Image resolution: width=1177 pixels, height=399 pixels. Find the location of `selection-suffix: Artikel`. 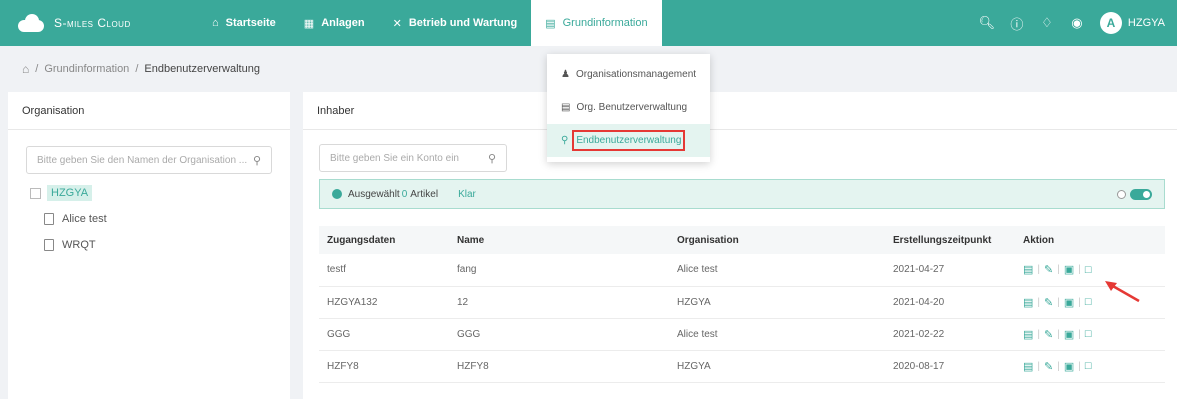

selection-suffix: Artikel is located at coordinates (424, 194).